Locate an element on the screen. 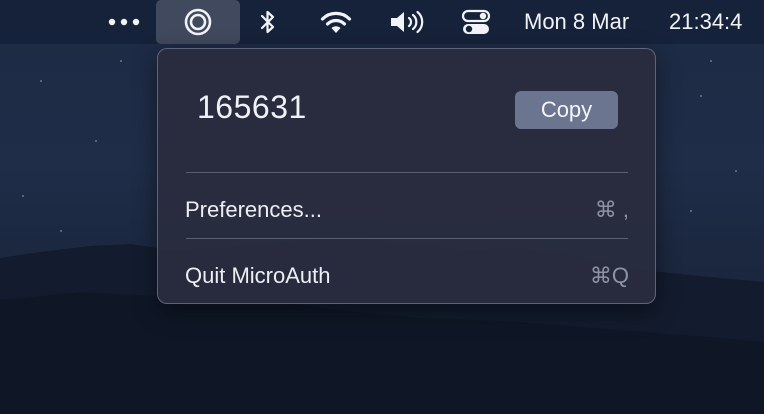  overflow-menu is located at coordinates (124, 22).